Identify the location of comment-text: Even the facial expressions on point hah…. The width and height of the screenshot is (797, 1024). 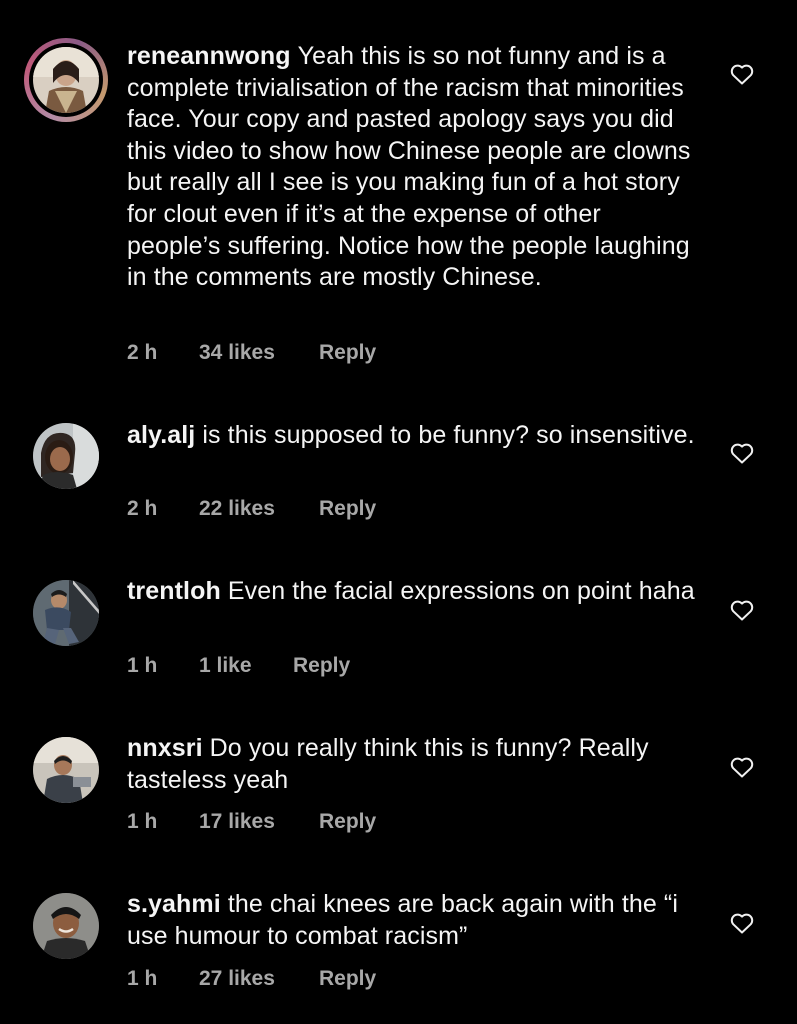
(461, 591).